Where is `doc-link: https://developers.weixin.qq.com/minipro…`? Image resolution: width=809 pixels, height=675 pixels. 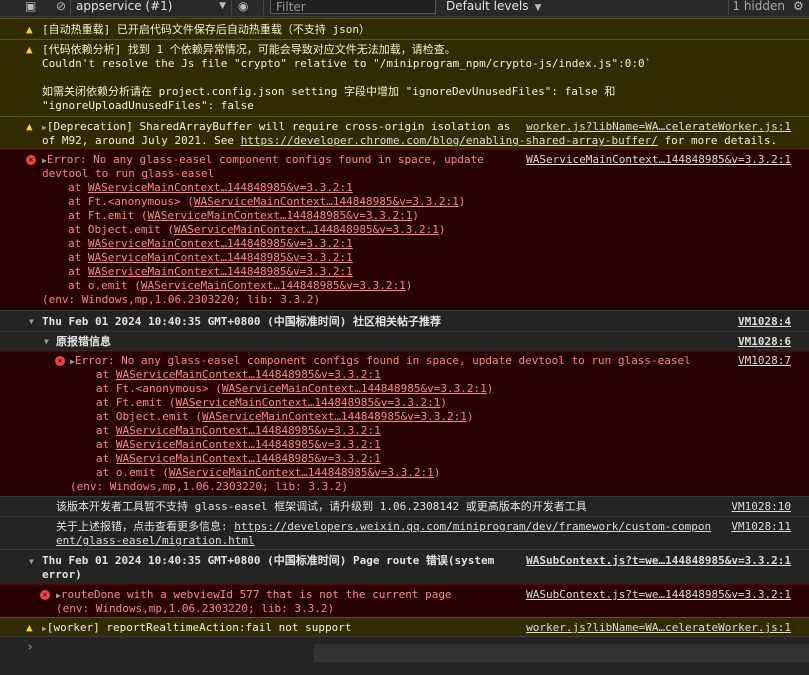 doc-link: https://developers.weixin.qq.com/minipro… is located at coordinates (472, 526).